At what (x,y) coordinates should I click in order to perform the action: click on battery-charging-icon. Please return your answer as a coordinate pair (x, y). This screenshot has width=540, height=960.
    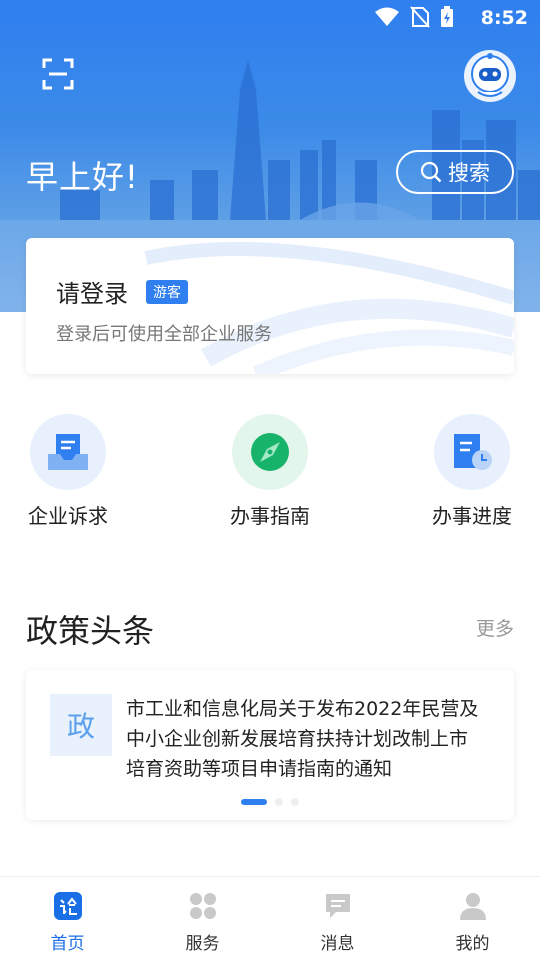
    Looking at the image, I should click on (447, 16).